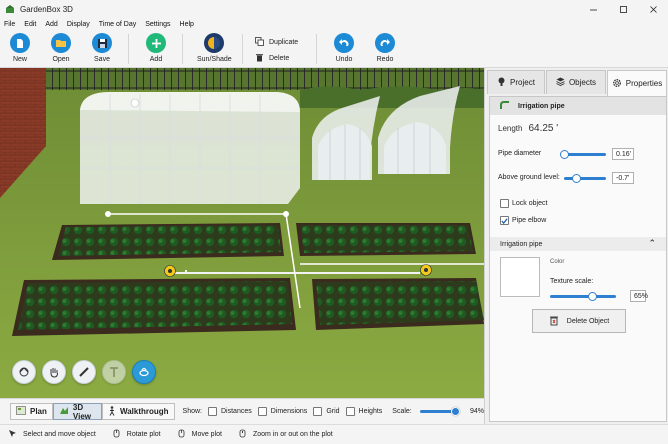 Image resolution: width=668 pixels, height=444 pixels. I want to click on redo-icon, so click(385, 43).